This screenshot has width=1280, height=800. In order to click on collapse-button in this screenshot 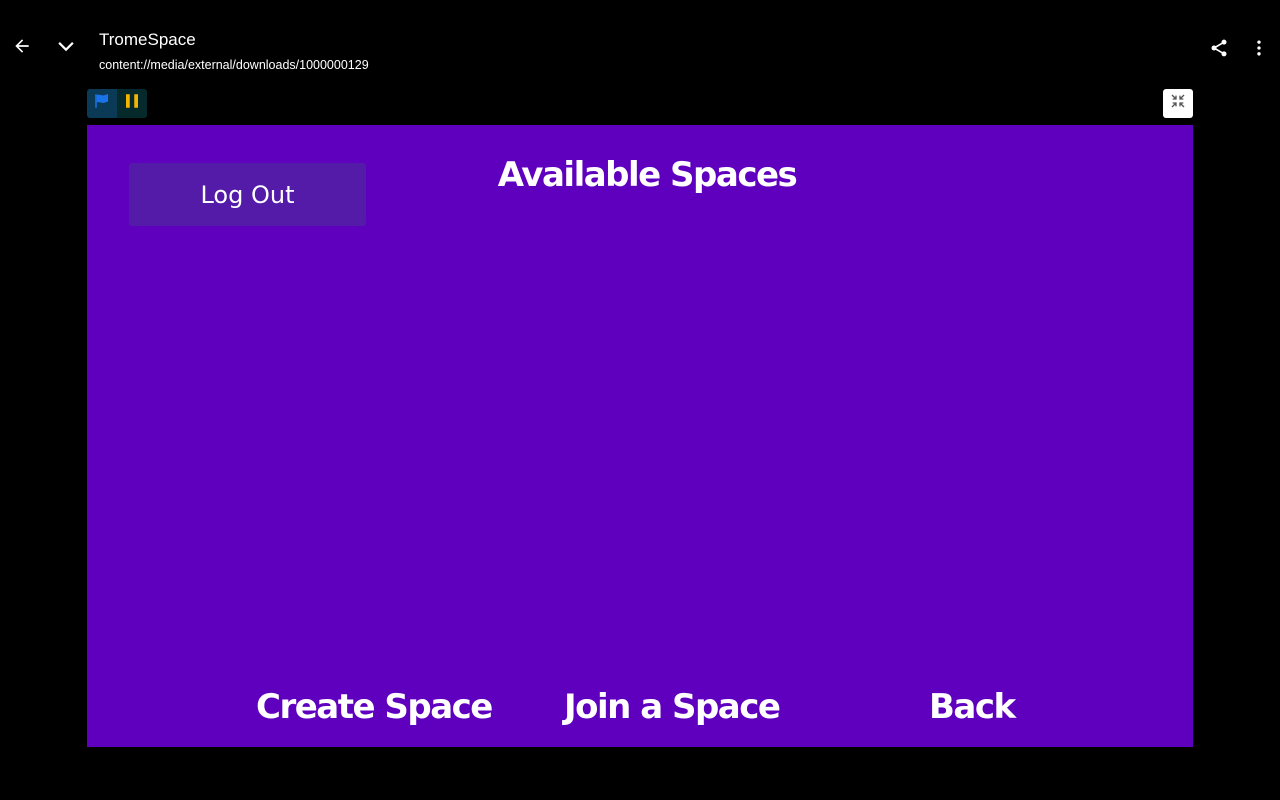, I will do `click(66, 48)`.